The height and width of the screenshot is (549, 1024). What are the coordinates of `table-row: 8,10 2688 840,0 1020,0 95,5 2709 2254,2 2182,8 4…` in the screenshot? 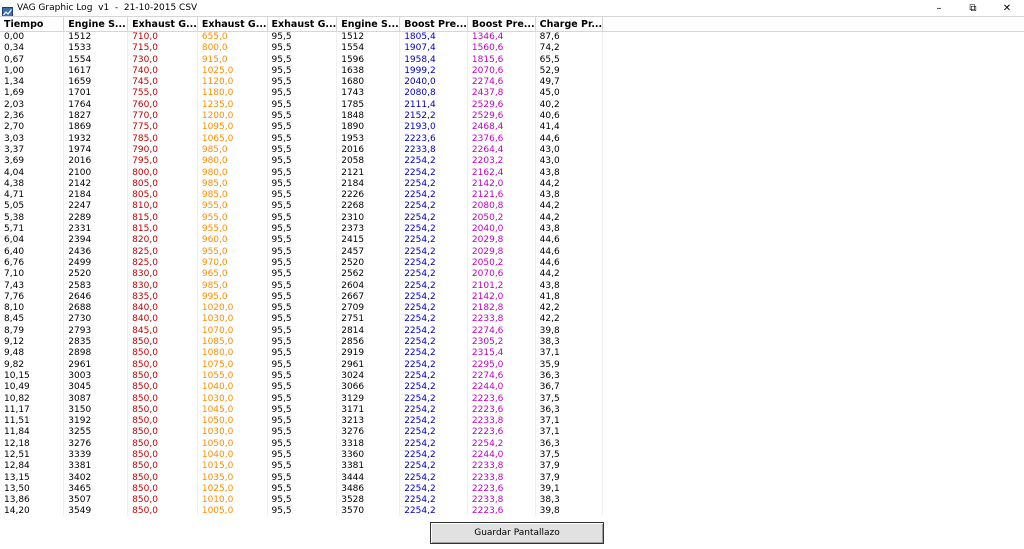 It's located at (512, 309).